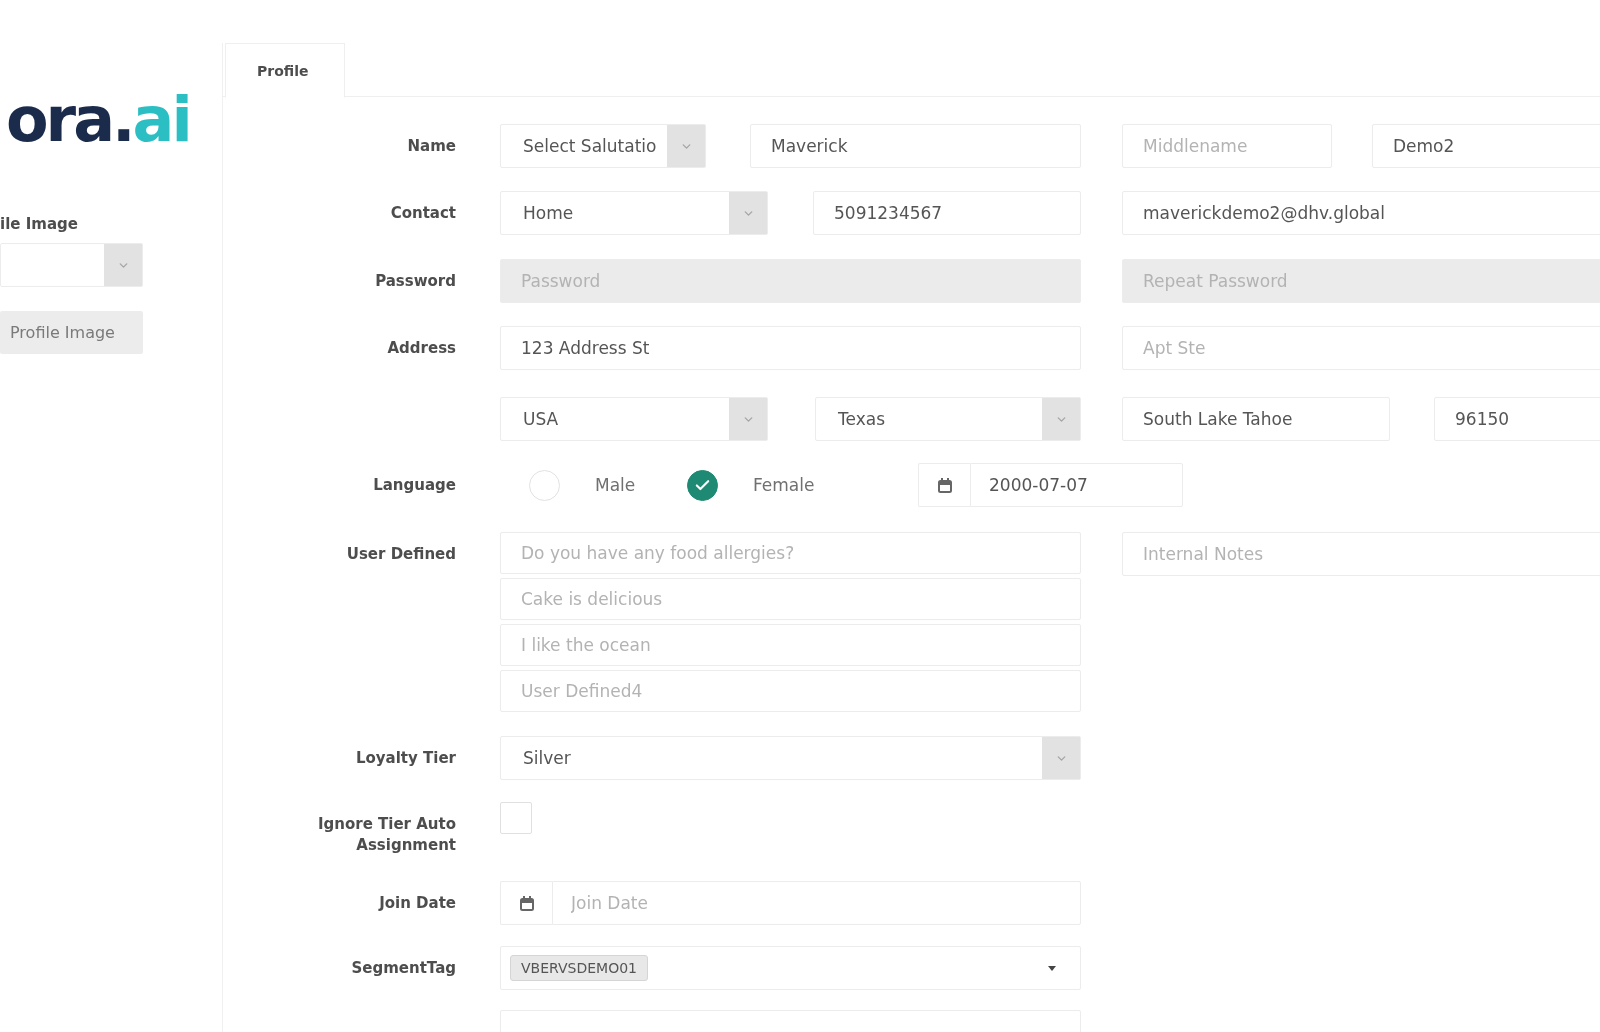 The height and width of the screenshot is (1032, 1600). Describe the element at coordinates (97, 120) in the screenshot. I see `logo: ora.ai` at that location.